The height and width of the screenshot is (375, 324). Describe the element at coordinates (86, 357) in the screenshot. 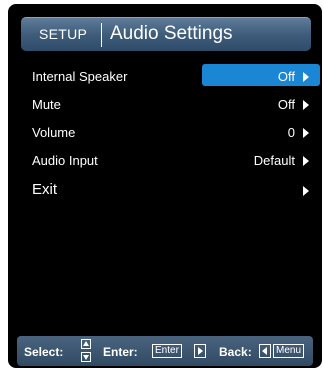

I see `down-arrow-icon` at that location.